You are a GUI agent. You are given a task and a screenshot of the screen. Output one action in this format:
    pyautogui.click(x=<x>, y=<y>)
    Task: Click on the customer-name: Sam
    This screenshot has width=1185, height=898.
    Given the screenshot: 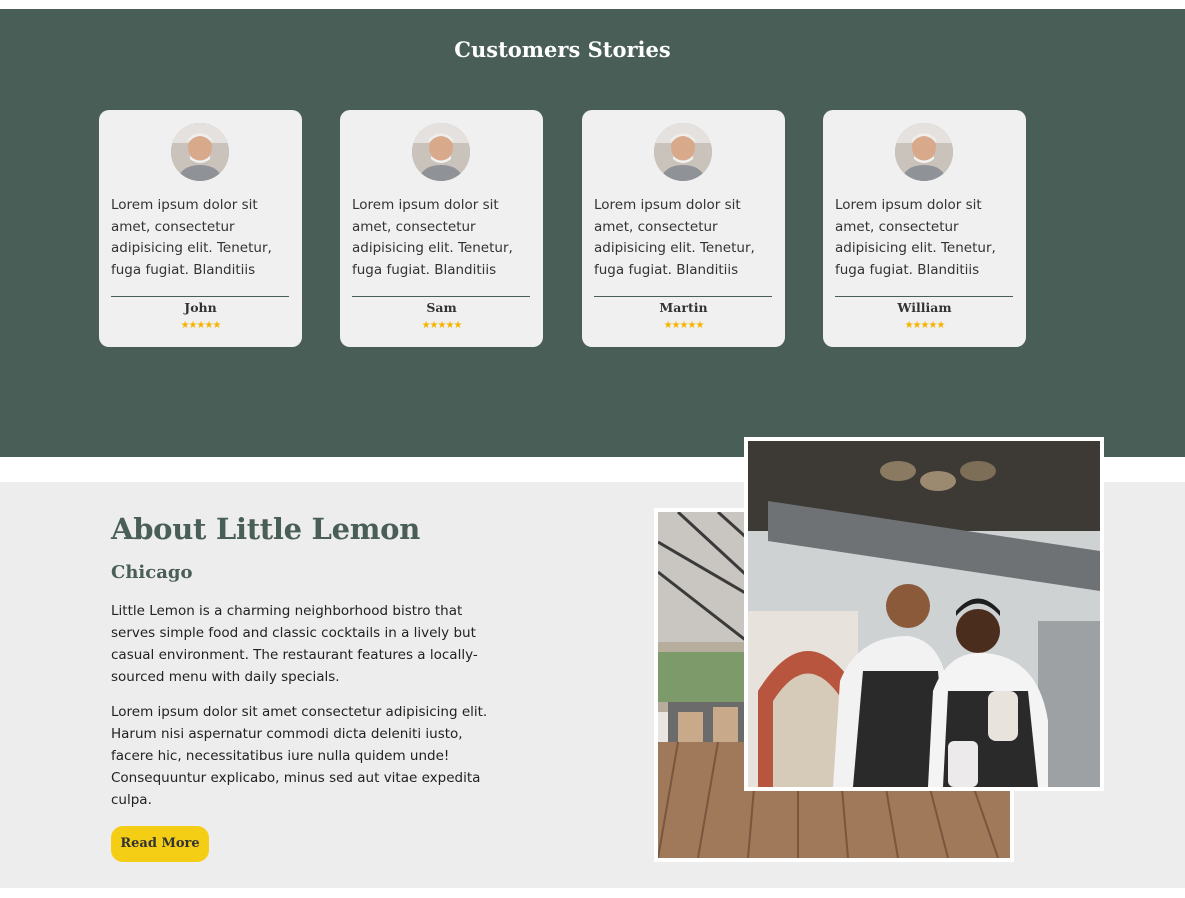 What is the action you would take?
    pyautogui.click(x=441, y=307)
    